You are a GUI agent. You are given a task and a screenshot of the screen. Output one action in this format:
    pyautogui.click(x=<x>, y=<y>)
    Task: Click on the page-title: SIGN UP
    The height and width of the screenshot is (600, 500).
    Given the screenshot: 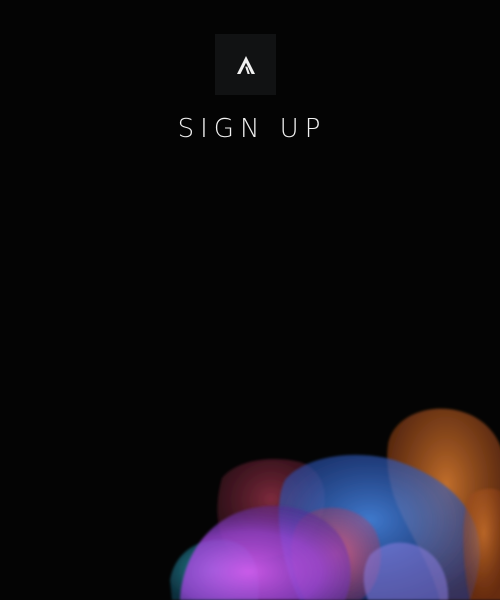 What is the action you would take?
    pyautogui.click(x=252, y=129)
    